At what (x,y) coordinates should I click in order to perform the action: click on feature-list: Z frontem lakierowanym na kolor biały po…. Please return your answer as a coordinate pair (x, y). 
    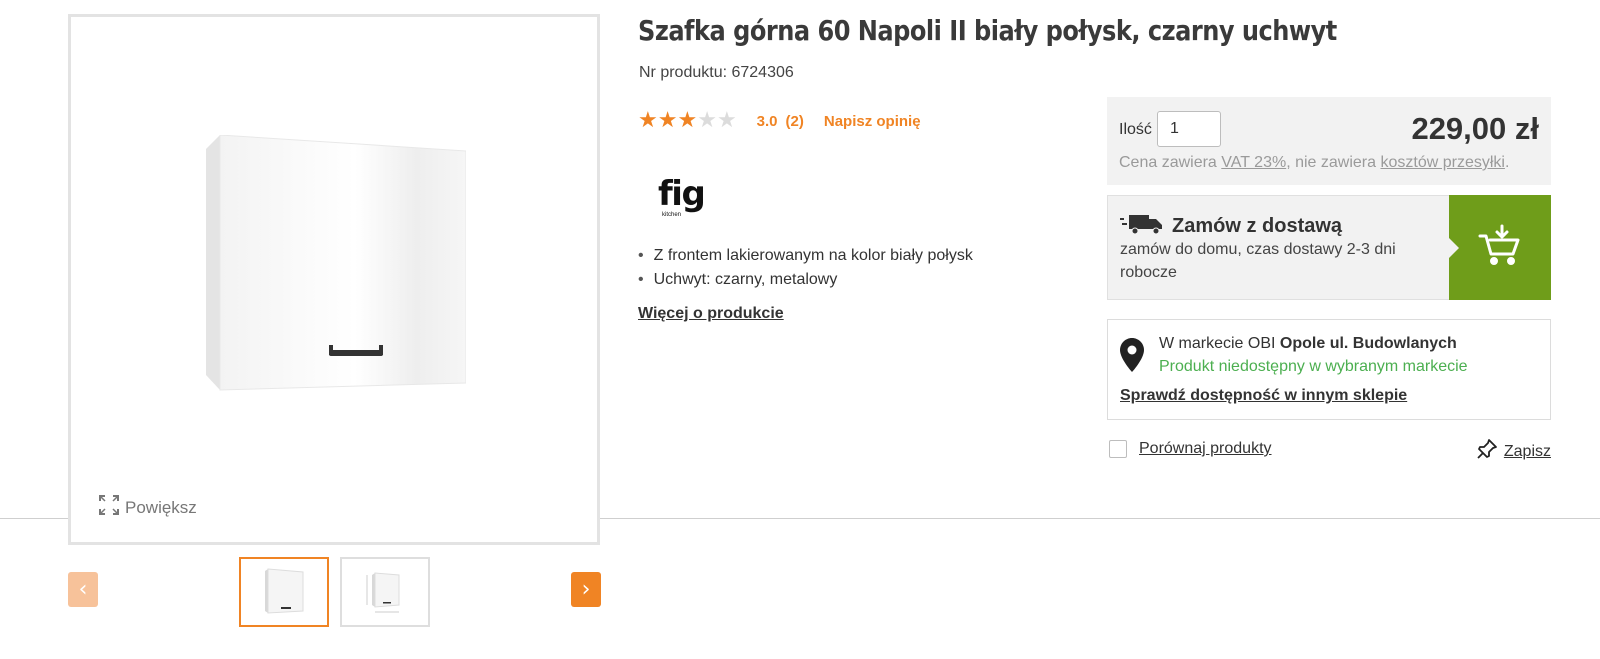
    Looking at the image, I should click on (805, 268).